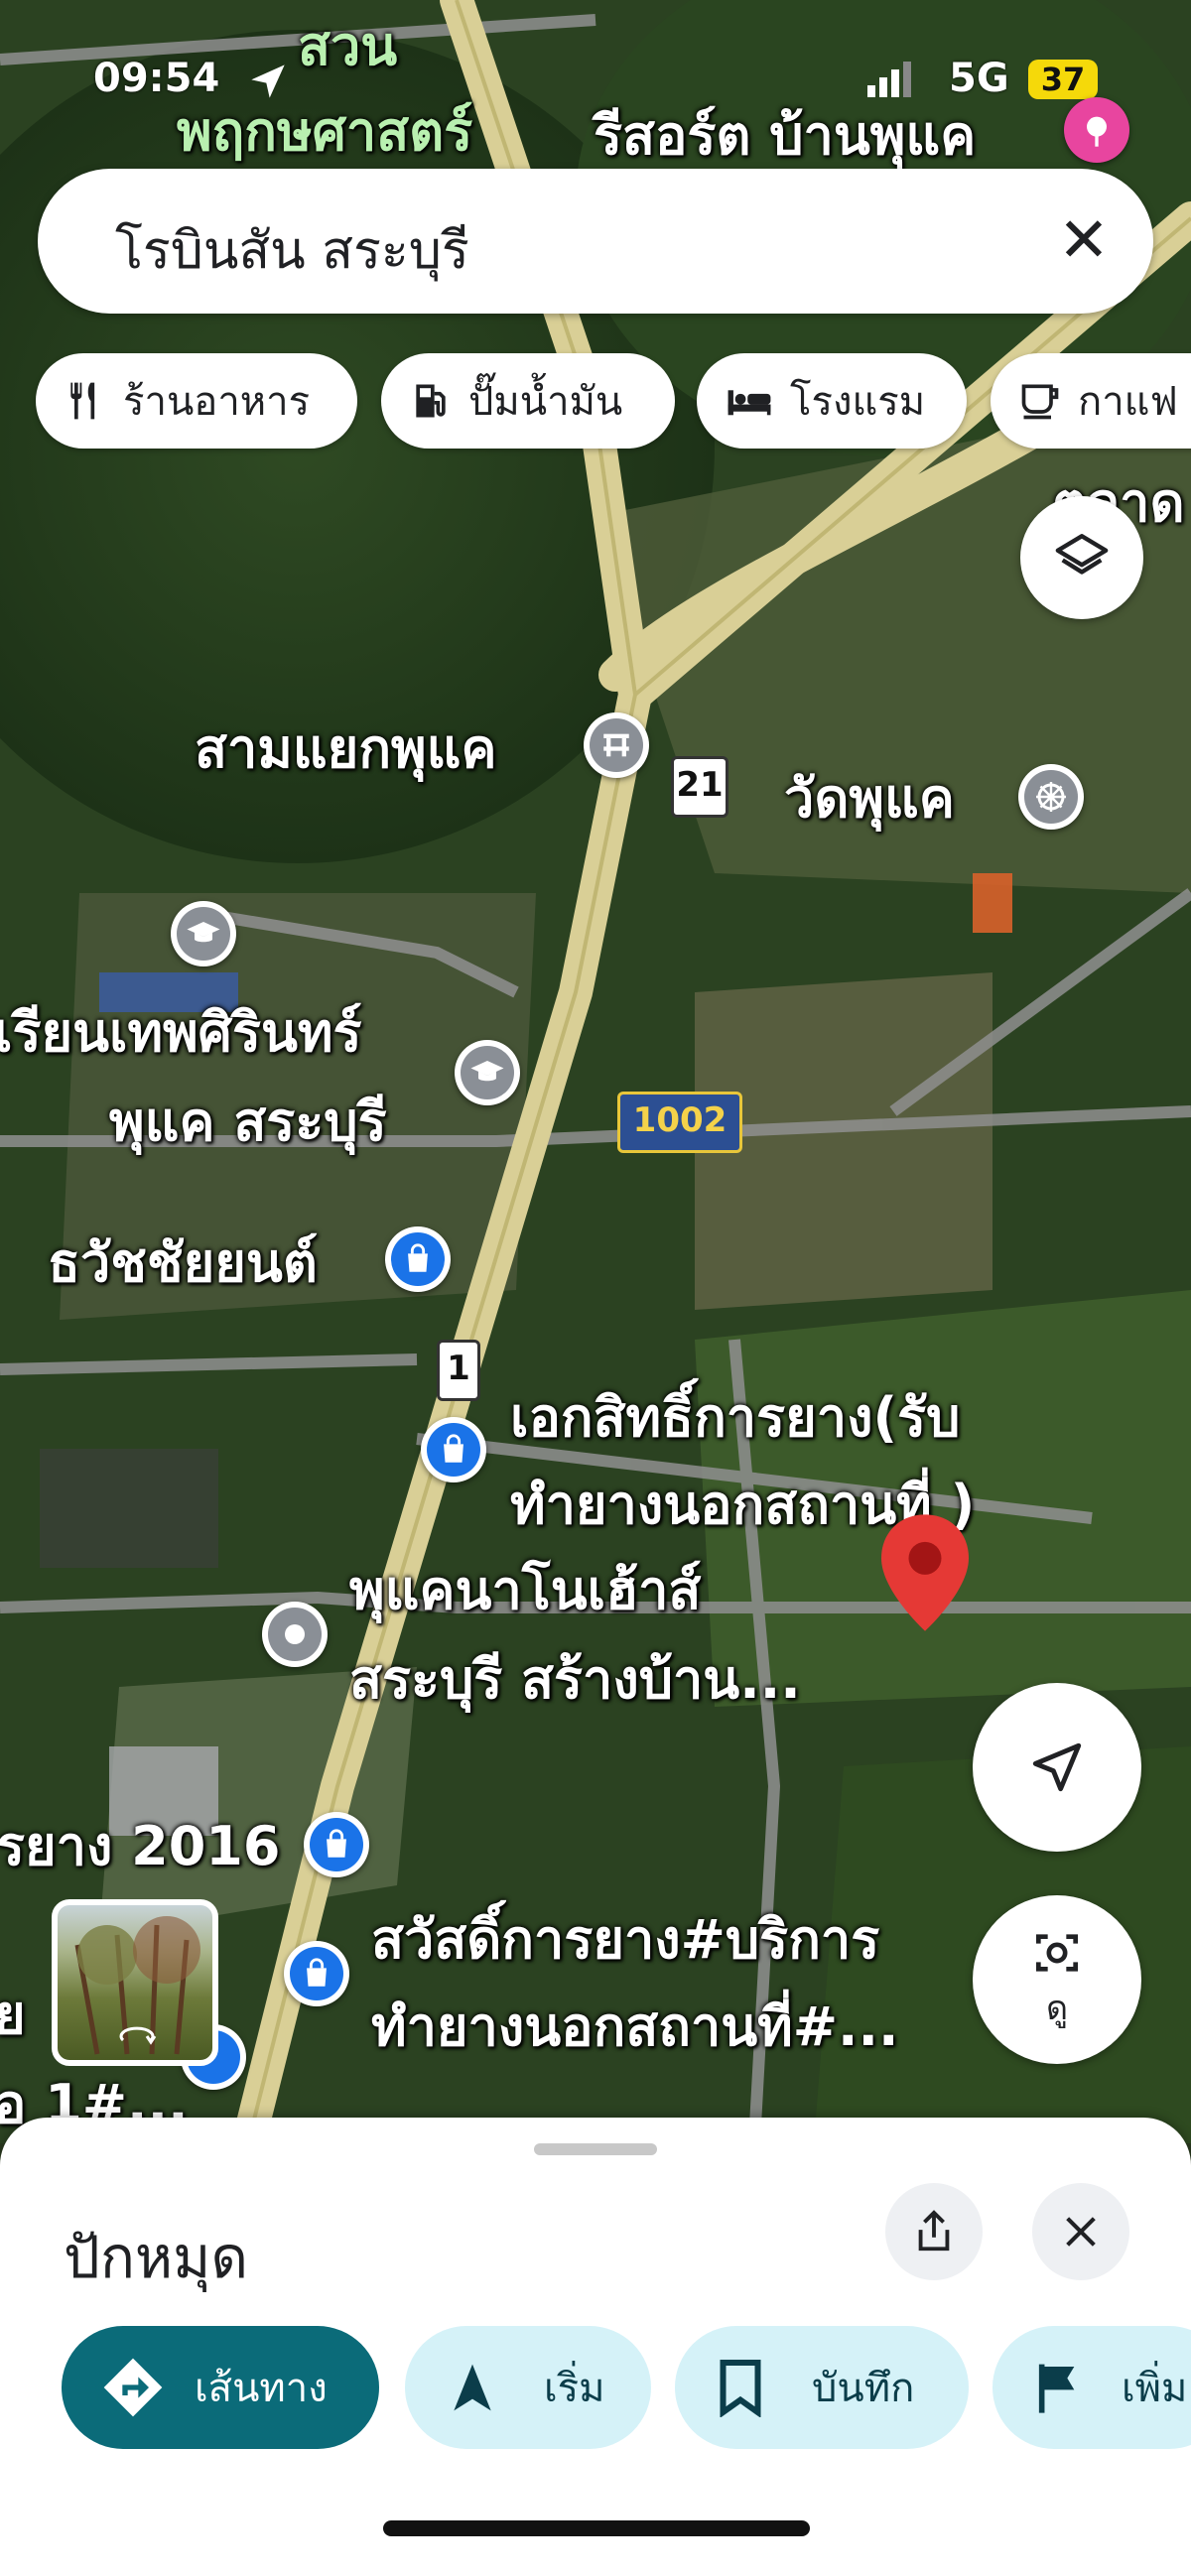 This screenshot has width=1191, height=2576. I want to click on sheet-title: ปักหมุด, so click(156, 2257).